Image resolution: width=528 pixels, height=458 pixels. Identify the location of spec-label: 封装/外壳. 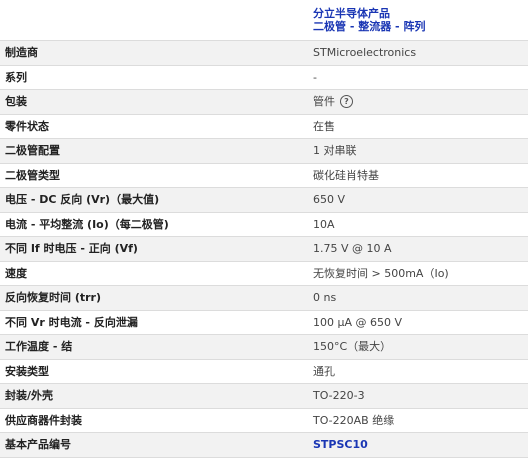
(29, 395).